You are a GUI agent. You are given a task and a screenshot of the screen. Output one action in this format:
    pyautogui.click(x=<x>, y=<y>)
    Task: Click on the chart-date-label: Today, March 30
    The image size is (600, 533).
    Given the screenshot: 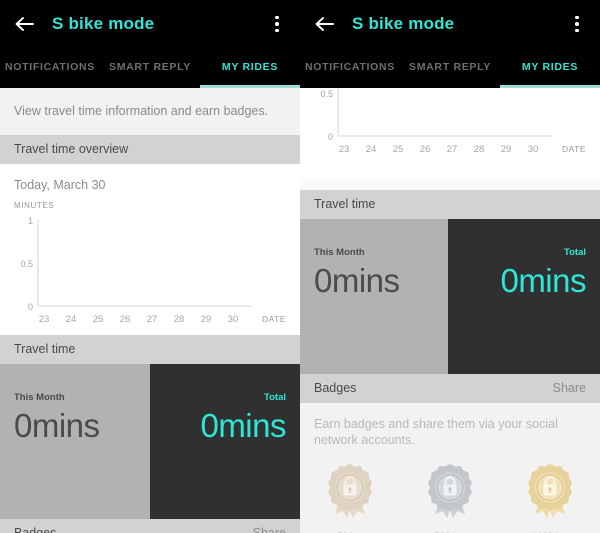 What is the action you would take?
    pyautogui.click(x=60, y=185)
    